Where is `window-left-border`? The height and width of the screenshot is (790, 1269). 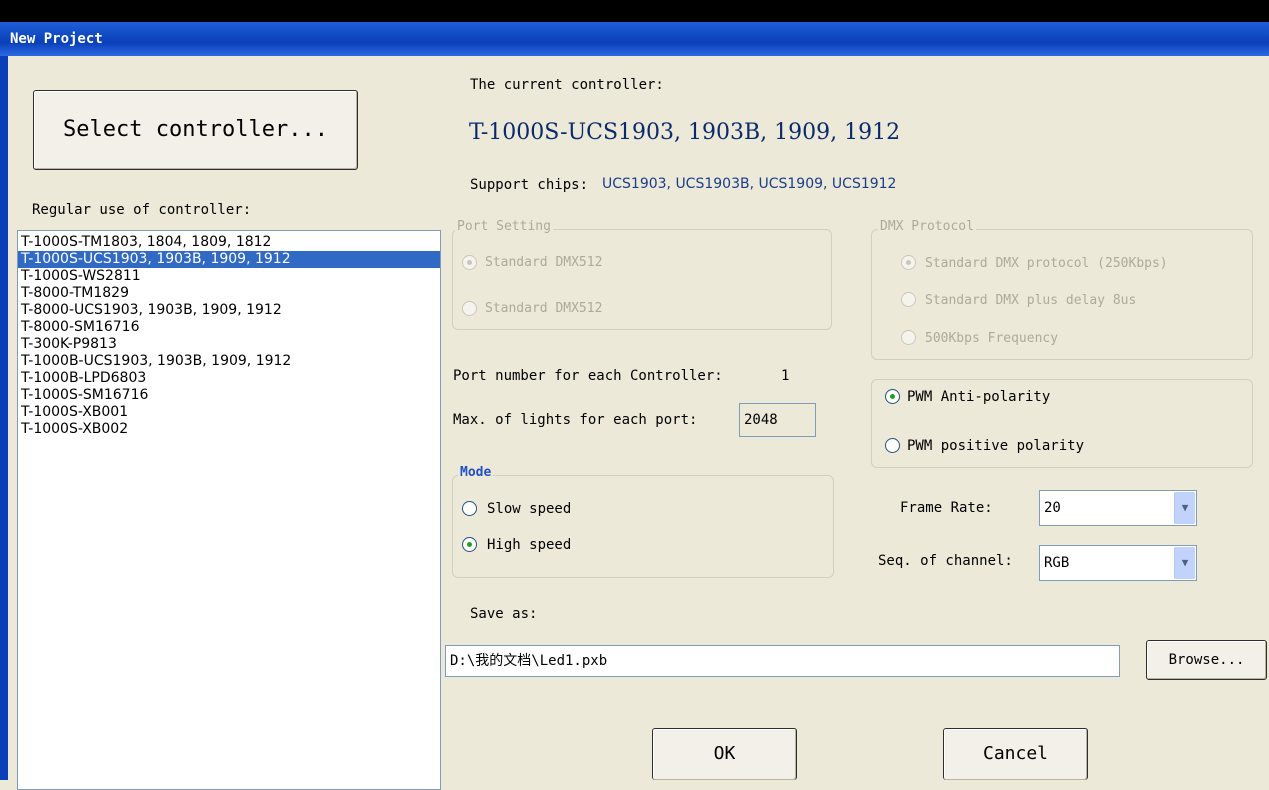 window-left-border is located at coordinates (4, 418).